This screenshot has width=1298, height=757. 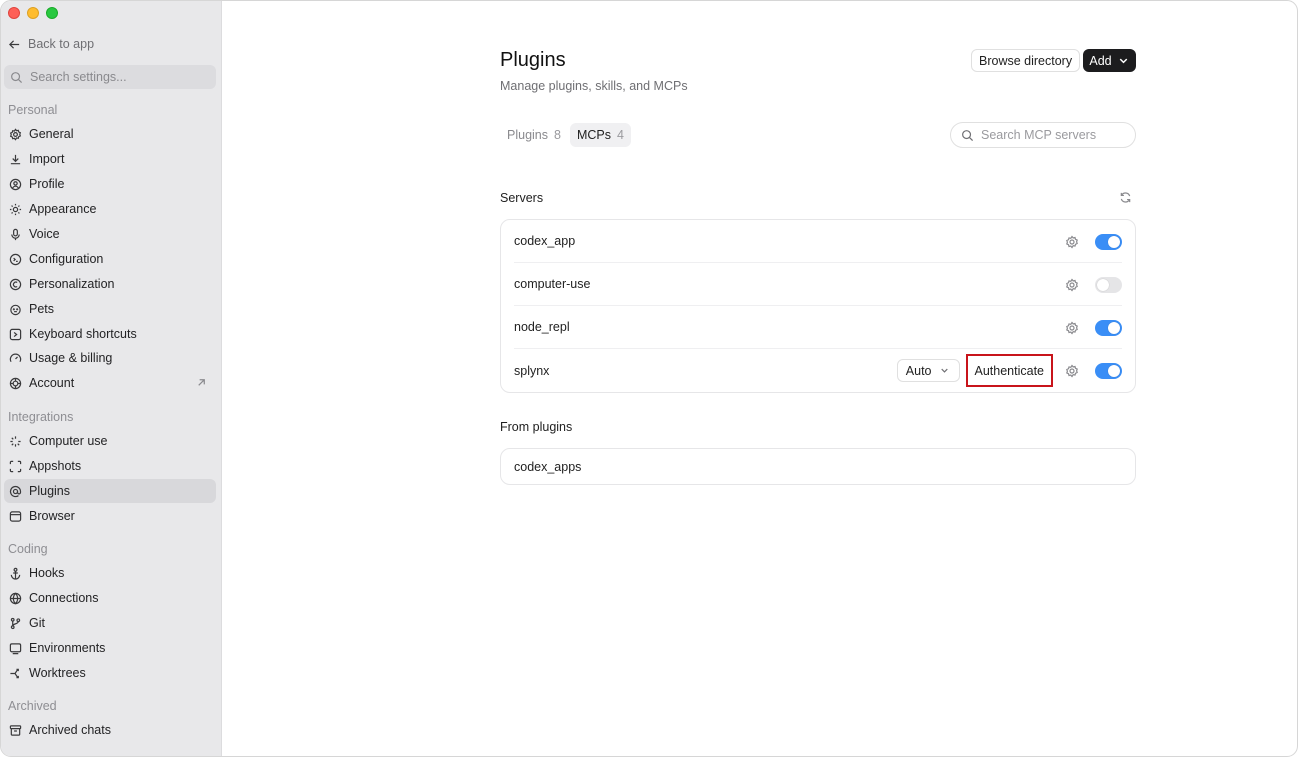 What do you see at coordinates (110, 648) in the screenshot?
I see `sidebar-item-environments: Environments` at bounding box center [110, 648].